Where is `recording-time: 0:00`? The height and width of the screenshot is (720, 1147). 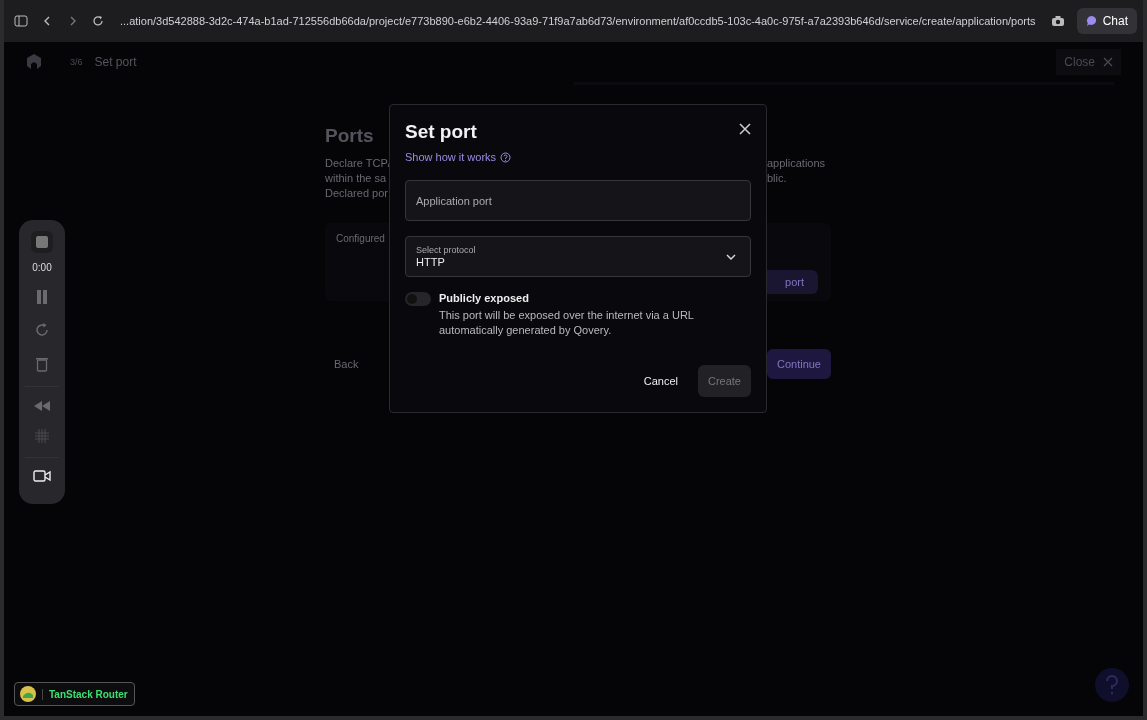
recording-time: 0:00 is located at coordinates (42, 267).